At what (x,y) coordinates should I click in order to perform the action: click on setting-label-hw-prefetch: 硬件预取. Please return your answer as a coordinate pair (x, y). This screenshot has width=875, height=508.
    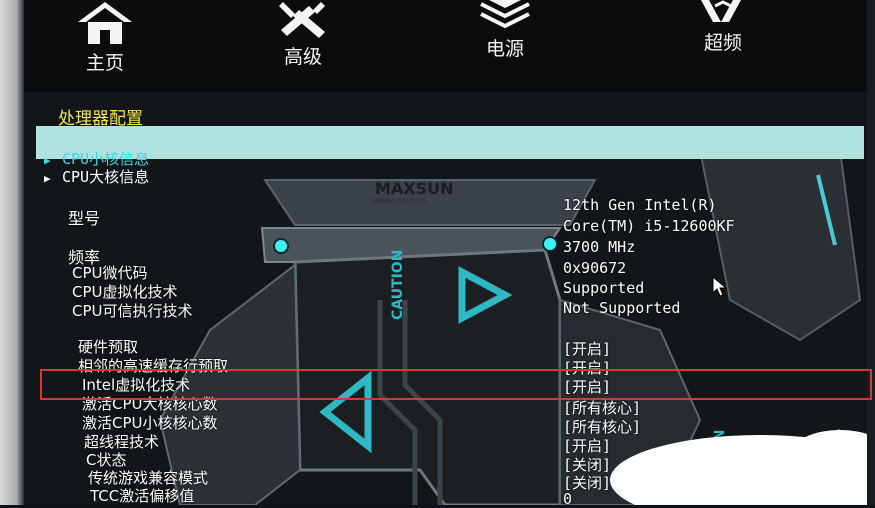
    Looking at the image, I should click on (108, 346).